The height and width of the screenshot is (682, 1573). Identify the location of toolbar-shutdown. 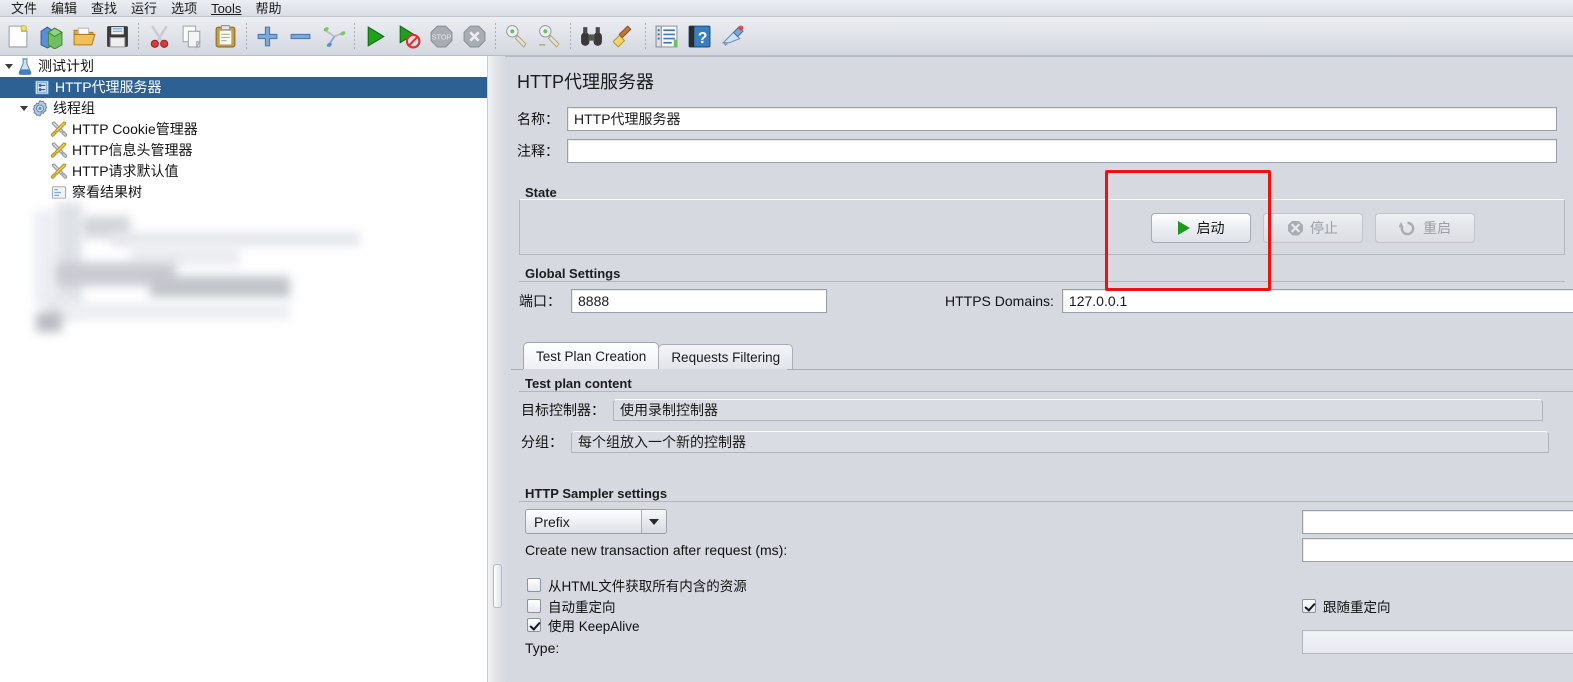
(474, 36).